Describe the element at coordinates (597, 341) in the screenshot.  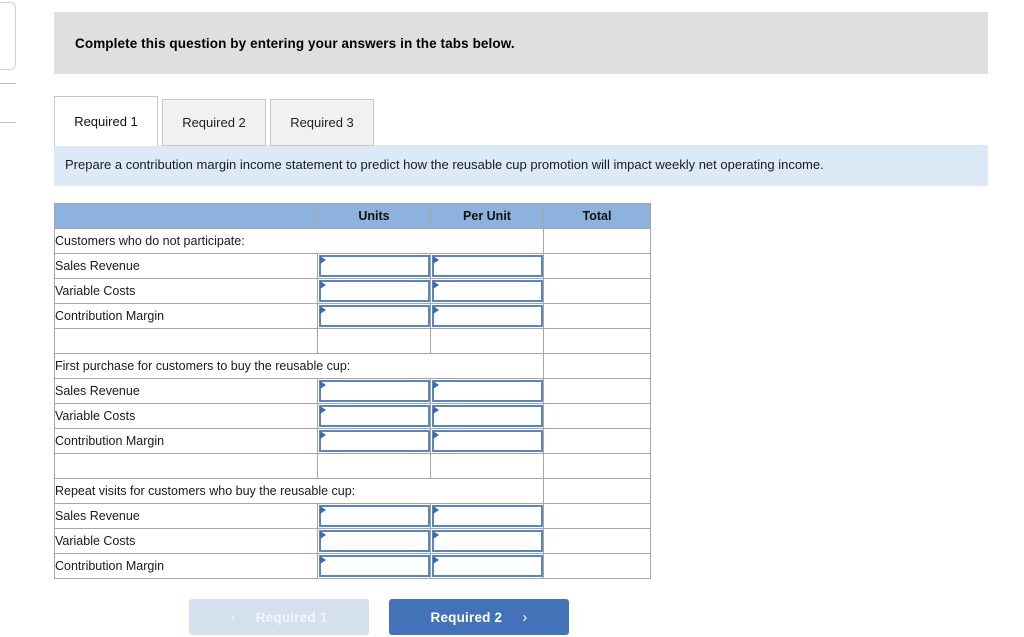
I see `spacer-total-cell` at that location.